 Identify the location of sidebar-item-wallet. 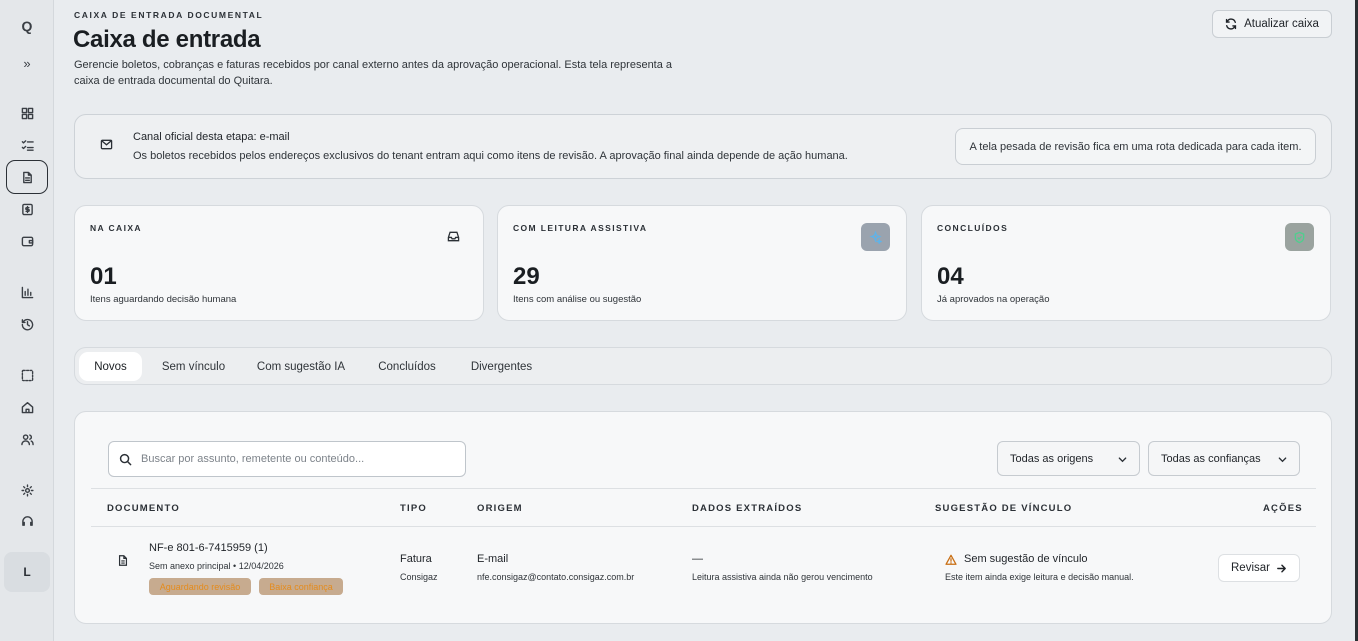
(27, 241).